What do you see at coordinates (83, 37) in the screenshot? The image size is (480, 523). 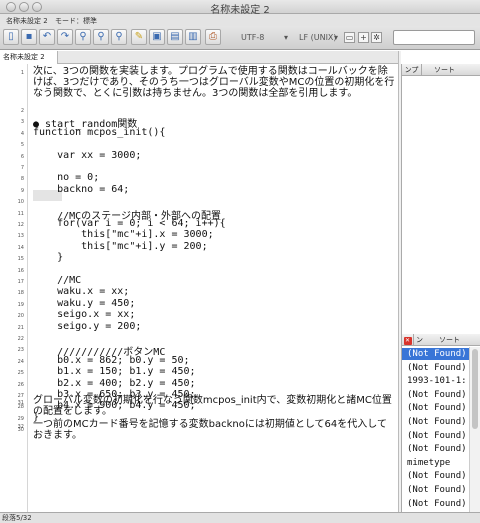 I see `find-button: ⚲` at bounding box center [83, 37].